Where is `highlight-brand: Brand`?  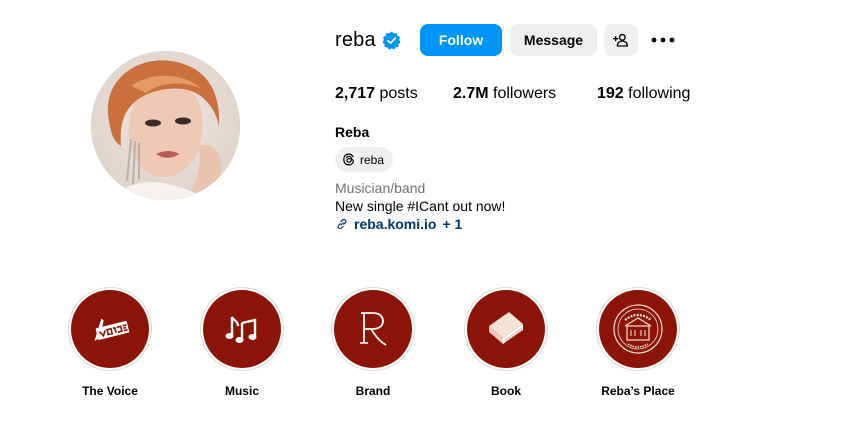 highlight-brand: Brand is located at coordinates (373, 342).